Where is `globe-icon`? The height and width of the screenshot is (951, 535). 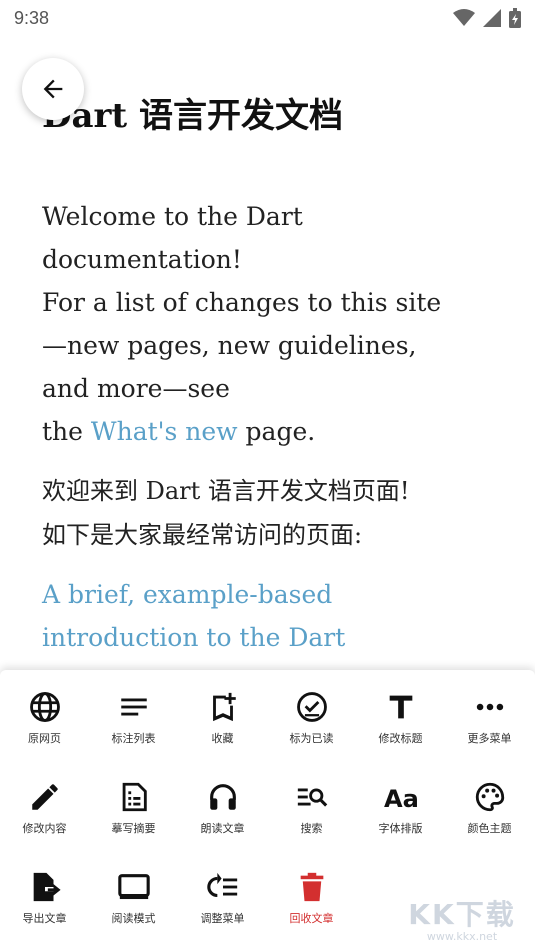
globe-icon is located at coordinates (44, 707).